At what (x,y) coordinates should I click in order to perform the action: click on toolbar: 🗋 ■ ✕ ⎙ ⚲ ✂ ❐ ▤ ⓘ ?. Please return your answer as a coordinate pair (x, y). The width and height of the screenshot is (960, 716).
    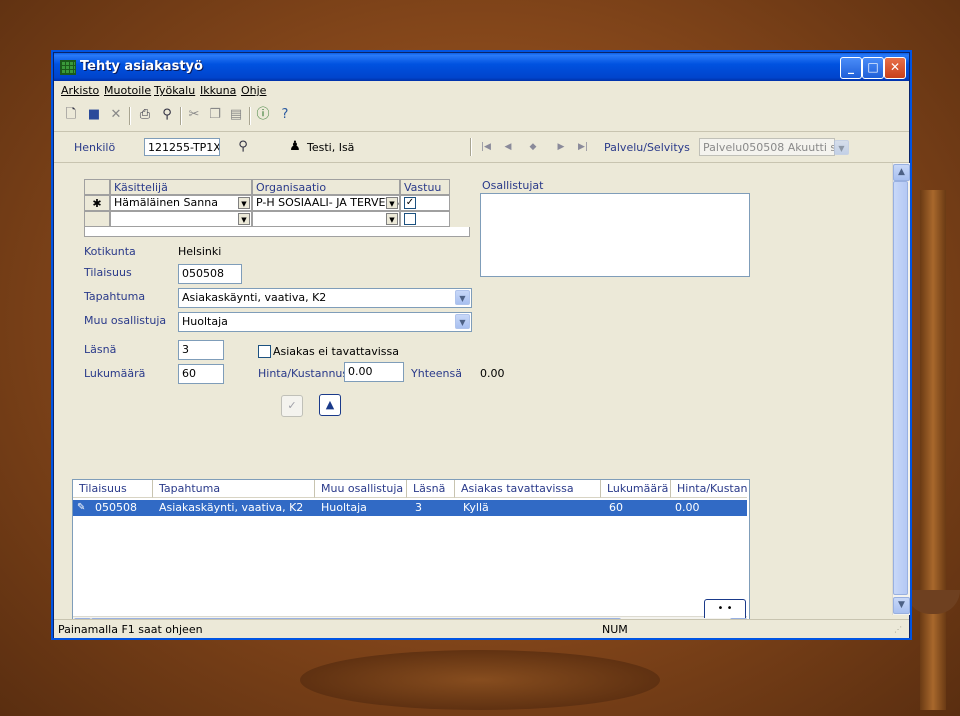
    Looking at the image, I should click on (481, 116).